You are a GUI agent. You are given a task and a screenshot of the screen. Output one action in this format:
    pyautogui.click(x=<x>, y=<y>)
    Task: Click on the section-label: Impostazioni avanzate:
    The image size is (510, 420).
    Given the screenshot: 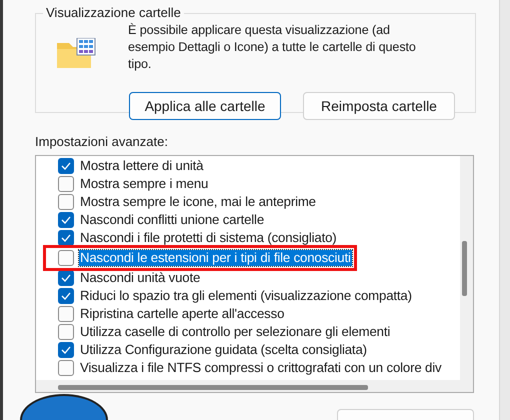 What is the action you would take?
    pyautogui.click(x=102, y=142)
    